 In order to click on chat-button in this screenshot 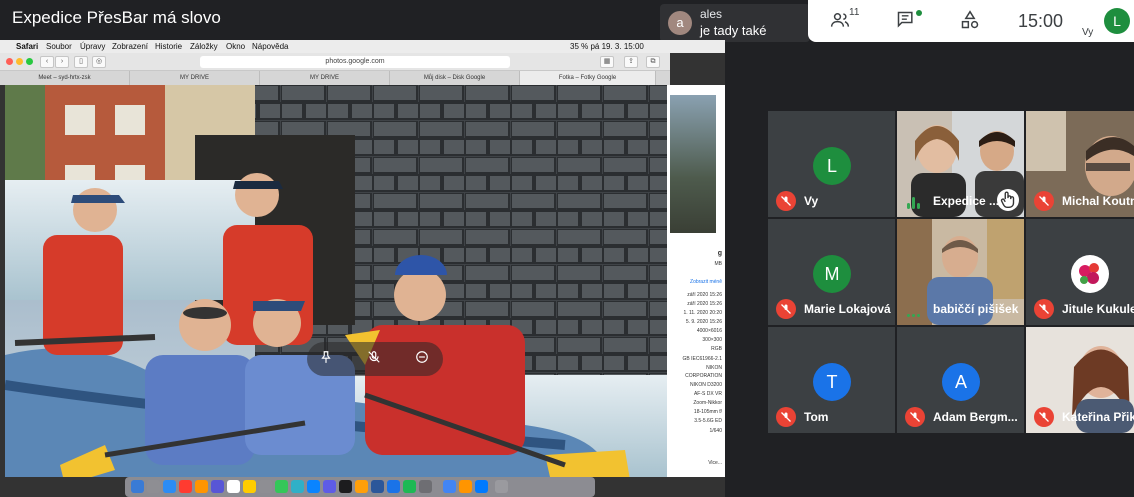, I will do `click(906, 21)`.